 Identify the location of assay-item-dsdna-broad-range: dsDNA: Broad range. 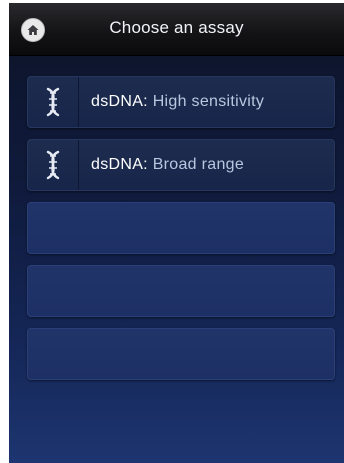
(181, 165).